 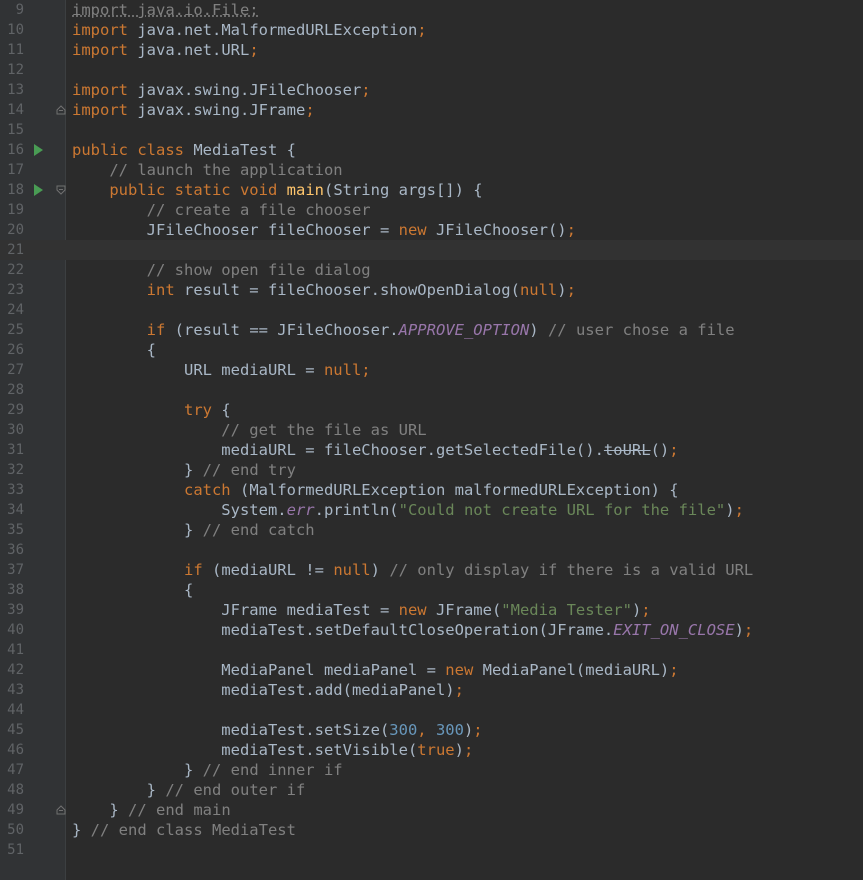 What do you see at coordinates (431, 270) in the screenshot?
I see `code-line: 22 // show open file dialog` at bounding box center [431, 270].